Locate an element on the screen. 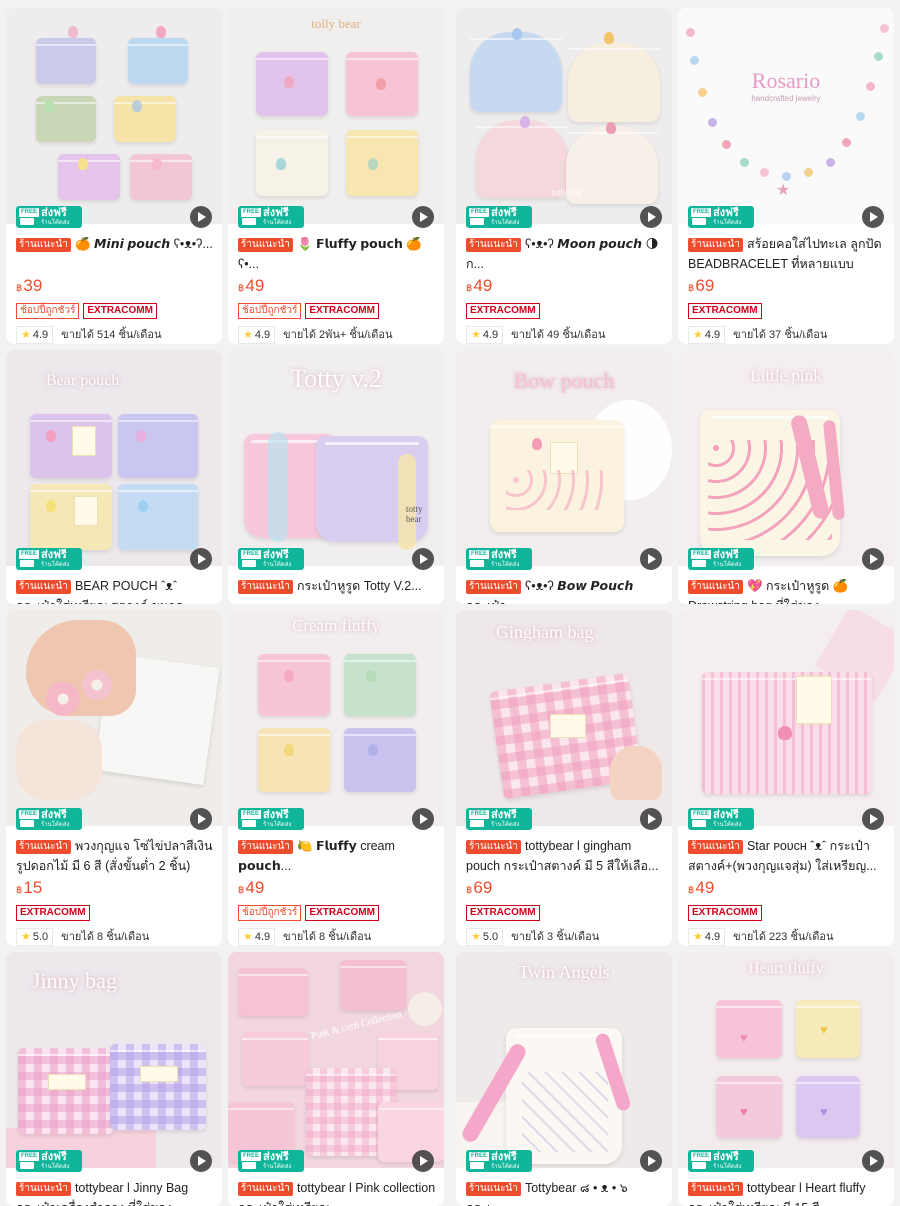 This screenshot has width=900, height=1206. product-image: Pink & corn Collection is located at coordinates (336, 1060).